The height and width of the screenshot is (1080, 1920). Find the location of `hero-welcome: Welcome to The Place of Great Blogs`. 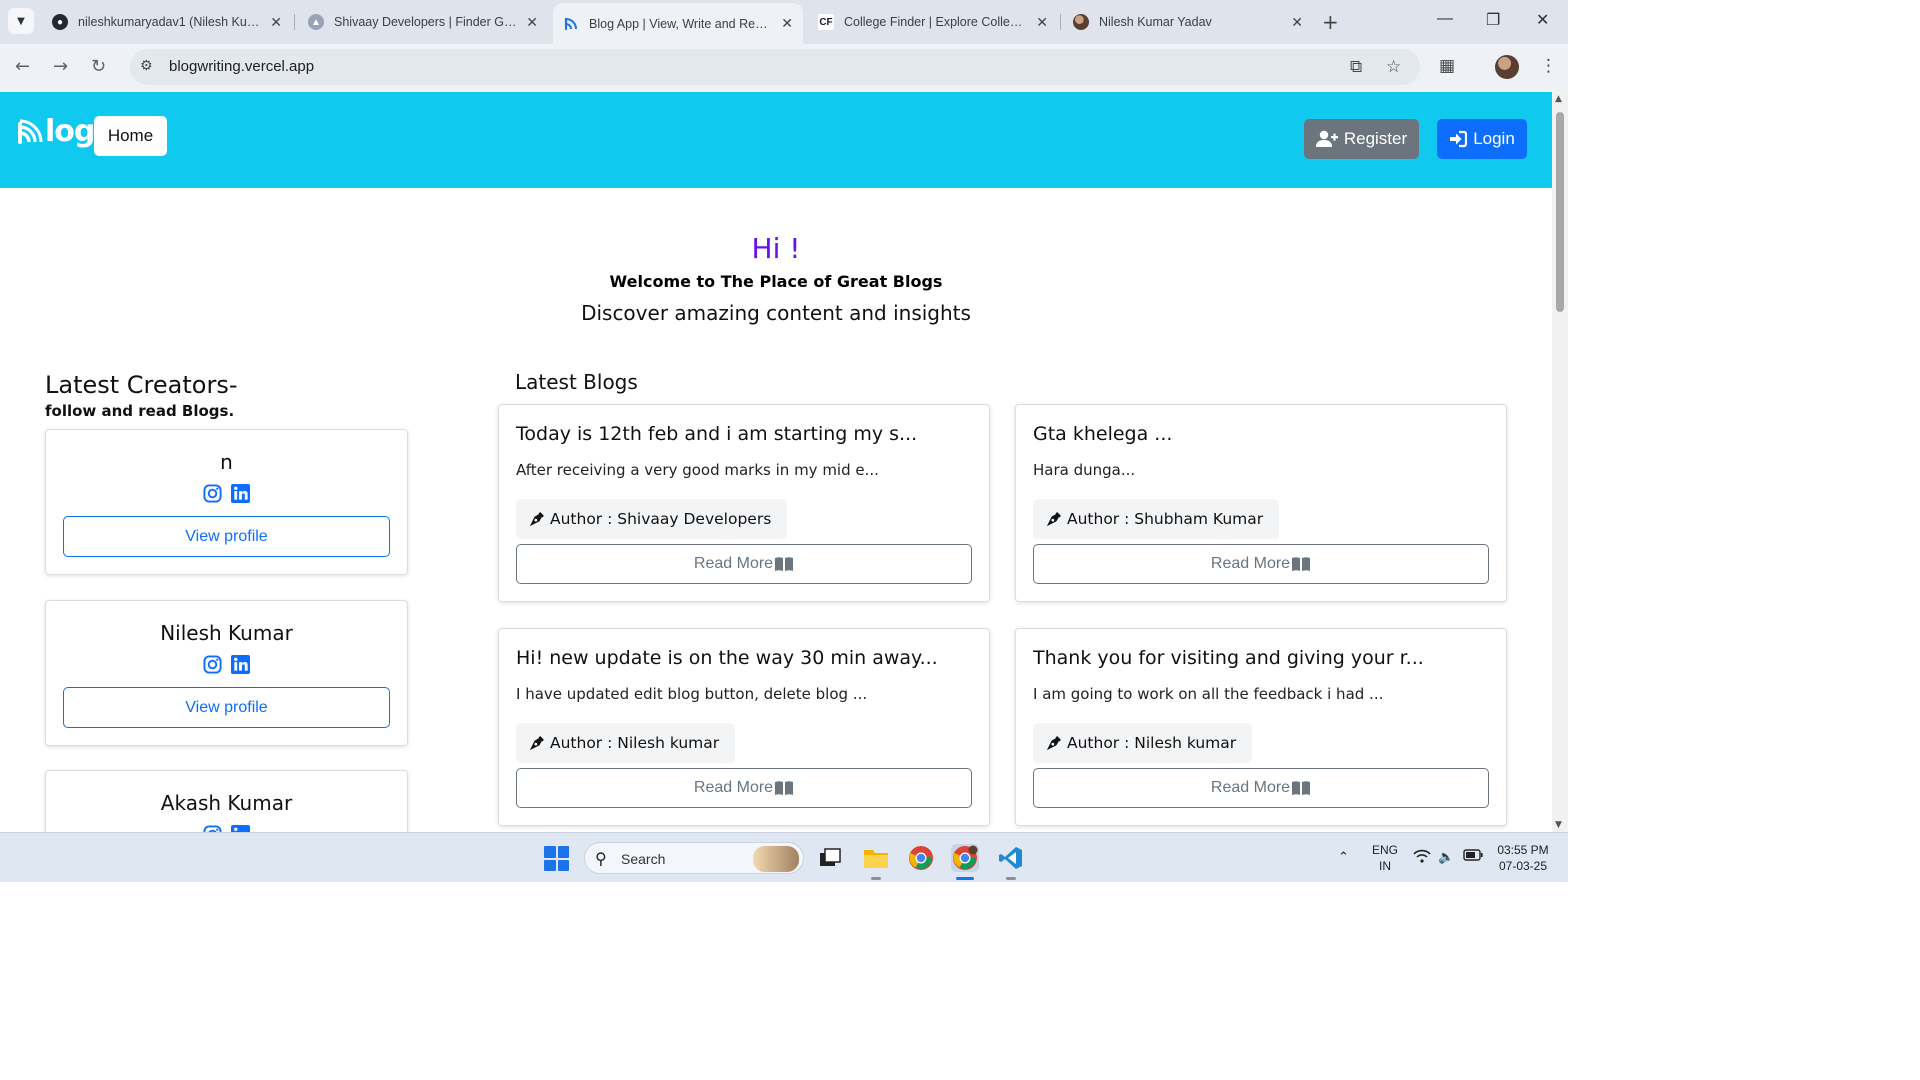

hero-welcome: Welcome to The Place of Great Blogs is located at coordinates (776, 281).